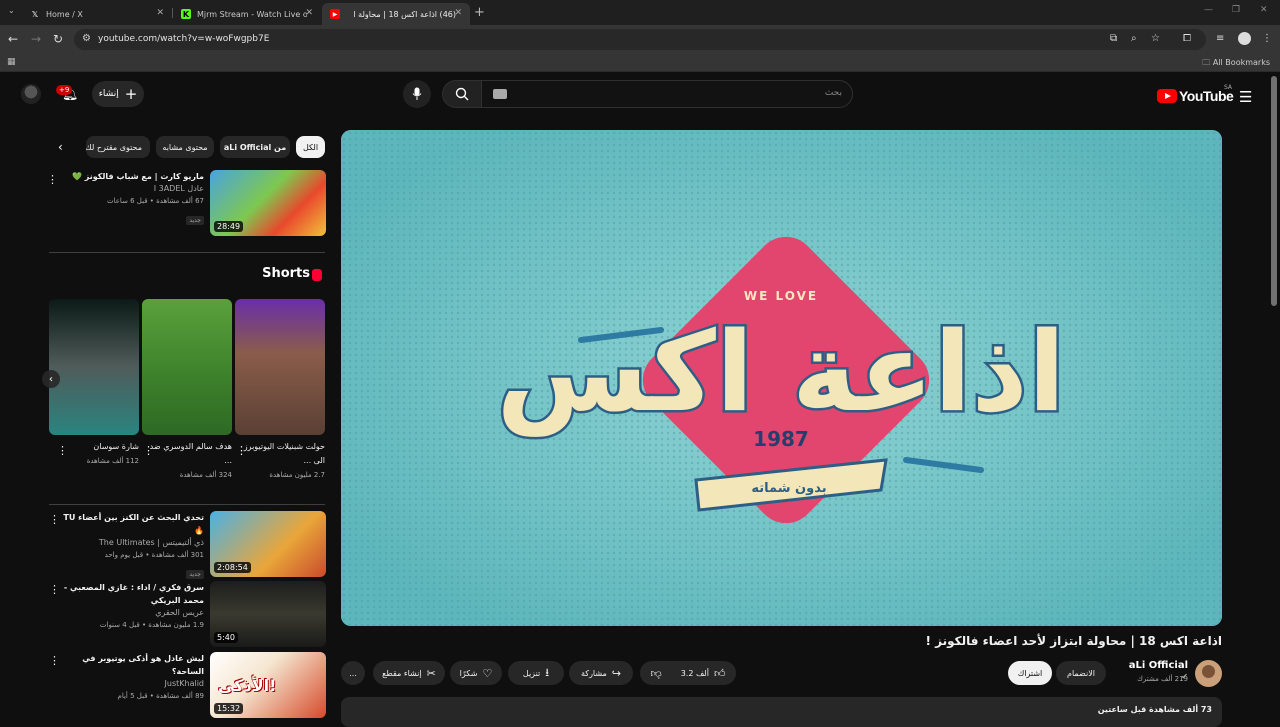  Describe the element at coordinates (155, 201) in the screenshot. I see `video-stats: 67 ألف مشاهدة • قبل 6 ساعات` at that location.